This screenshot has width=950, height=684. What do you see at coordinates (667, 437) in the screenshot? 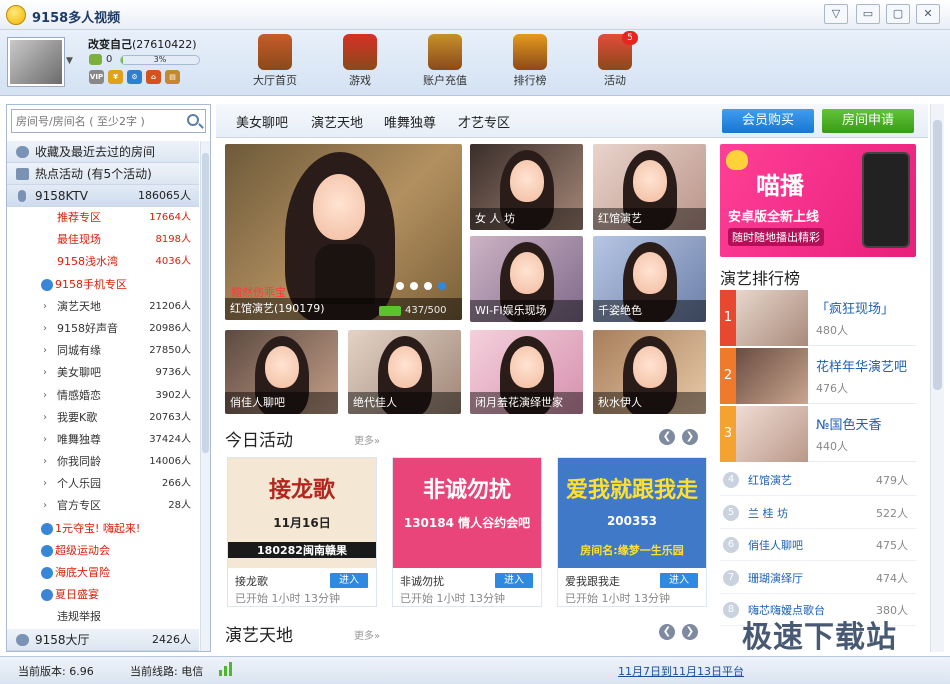
I see `prev-arrow-icon: ❮` at bounding box center [667, 437].